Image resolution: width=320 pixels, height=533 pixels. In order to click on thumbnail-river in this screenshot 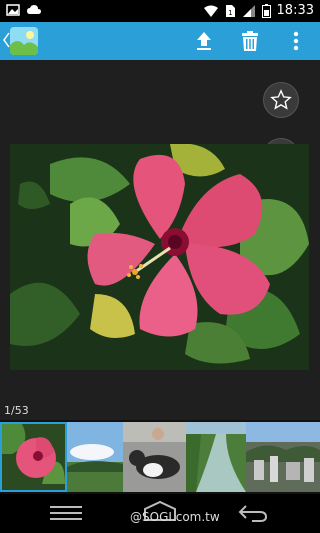, I will do `click(216, 457)`.